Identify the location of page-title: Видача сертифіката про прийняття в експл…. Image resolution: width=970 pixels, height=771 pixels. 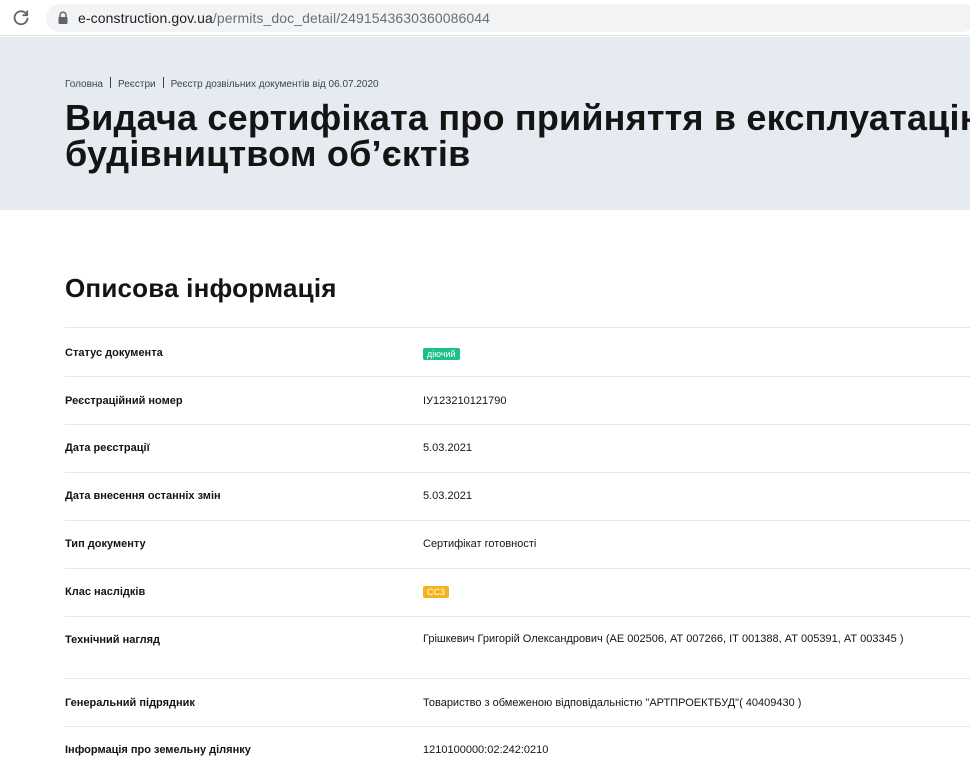
(517, 136).